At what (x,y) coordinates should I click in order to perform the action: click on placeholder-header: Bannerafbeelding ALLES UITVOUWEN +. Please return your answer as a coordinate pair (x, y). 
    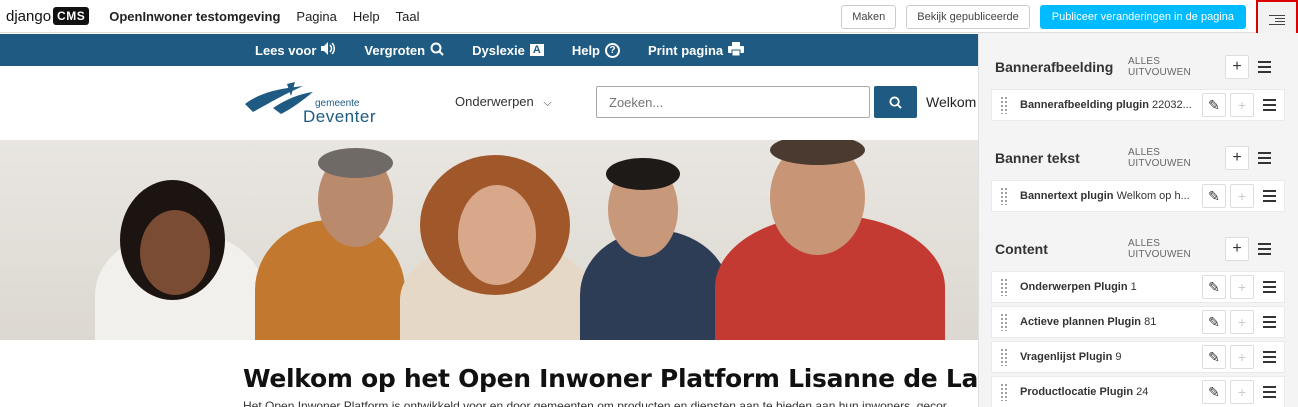
    Looking at the image, I should click on (1138, 67).